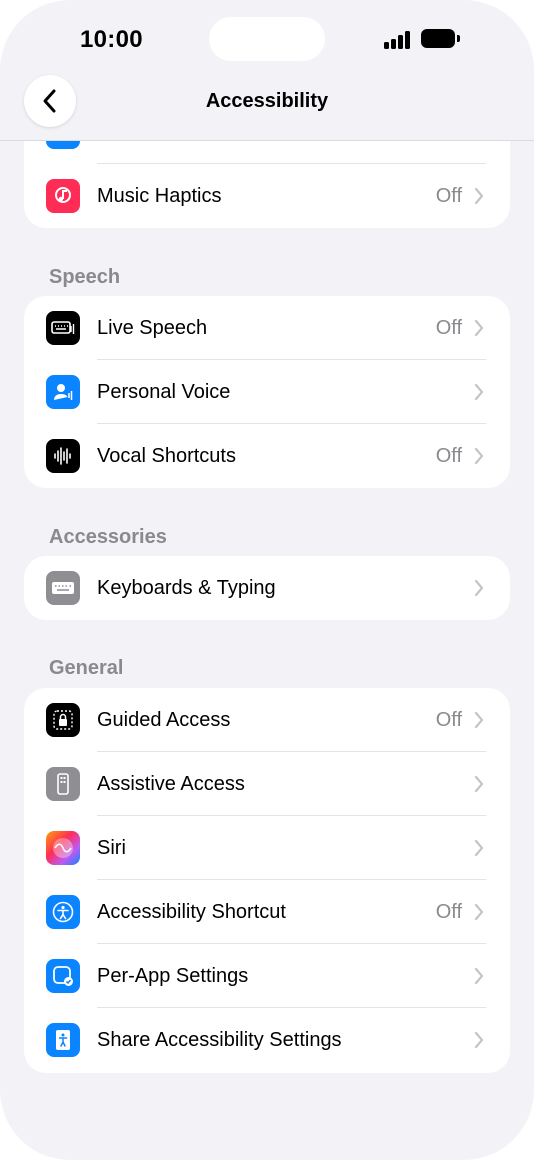 Image resolution: width=534 pixels, height=1160 pixels. Describe the element at coordinates (171, 784) in the screenshot. I see `row-label: Assistive Access` at that location.